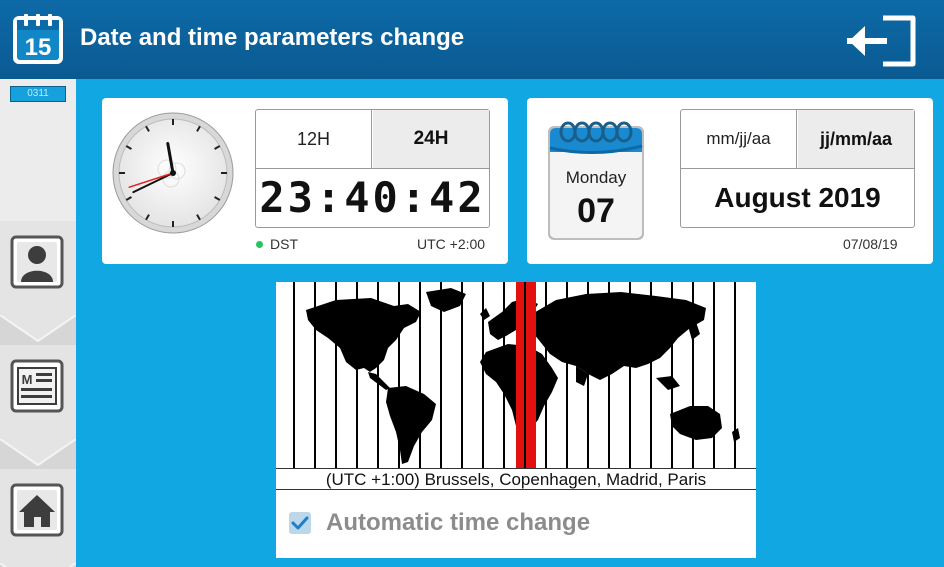 This screenshot has height=567, width=944. Describe the element at coordinates (472, 39) in the screenshot. I see `header-bar: 15 Date and time parameters change` at that location.